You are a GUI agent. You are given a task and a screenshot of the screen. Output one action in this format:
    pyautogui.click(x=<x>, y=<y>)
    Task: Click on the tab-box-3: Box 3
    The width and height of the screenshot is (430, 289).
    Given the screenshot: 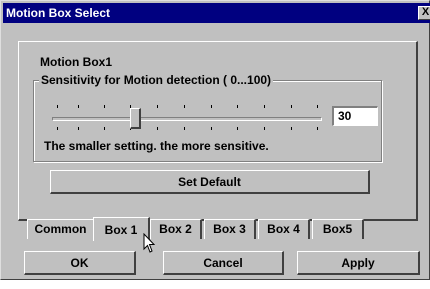 What is the action you would take?
    pyautogui.click(x=230, y=229)
    